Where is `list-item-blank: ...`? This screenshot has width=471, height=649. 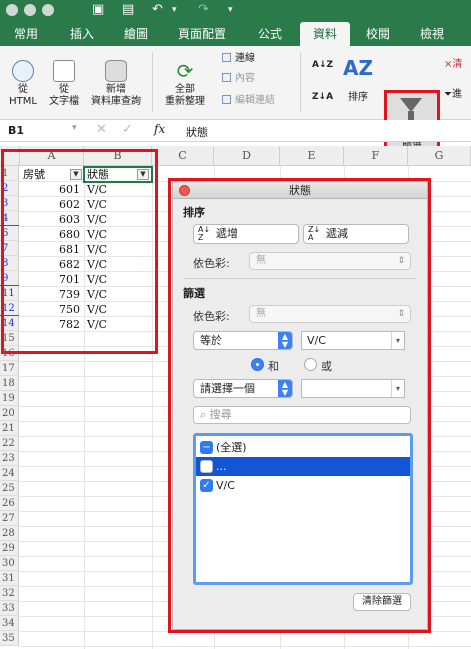 list-item-blank: ... is located at coordinates (303, 466).